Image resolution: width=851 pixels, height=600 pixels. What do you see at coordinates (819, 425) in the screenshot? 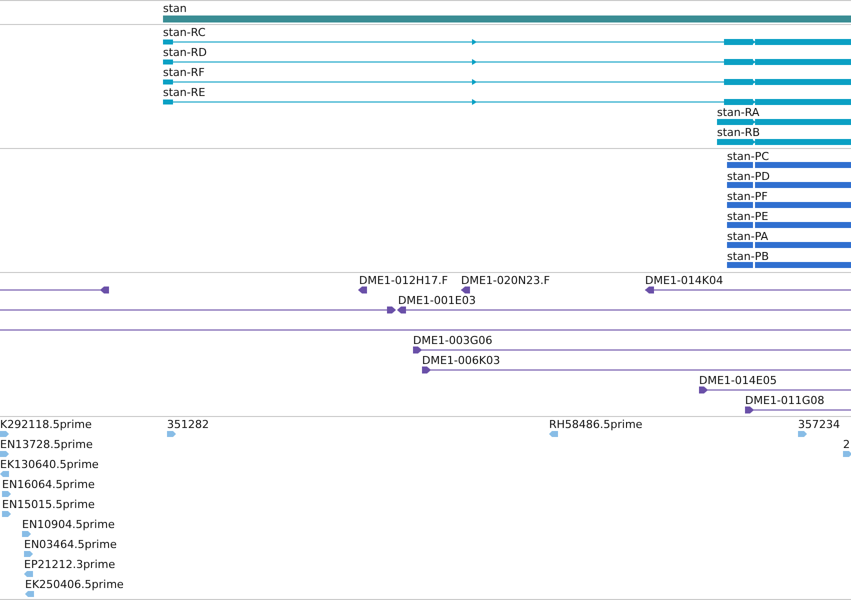
I see `est-label: 357234` at bounding box center [819, 425].